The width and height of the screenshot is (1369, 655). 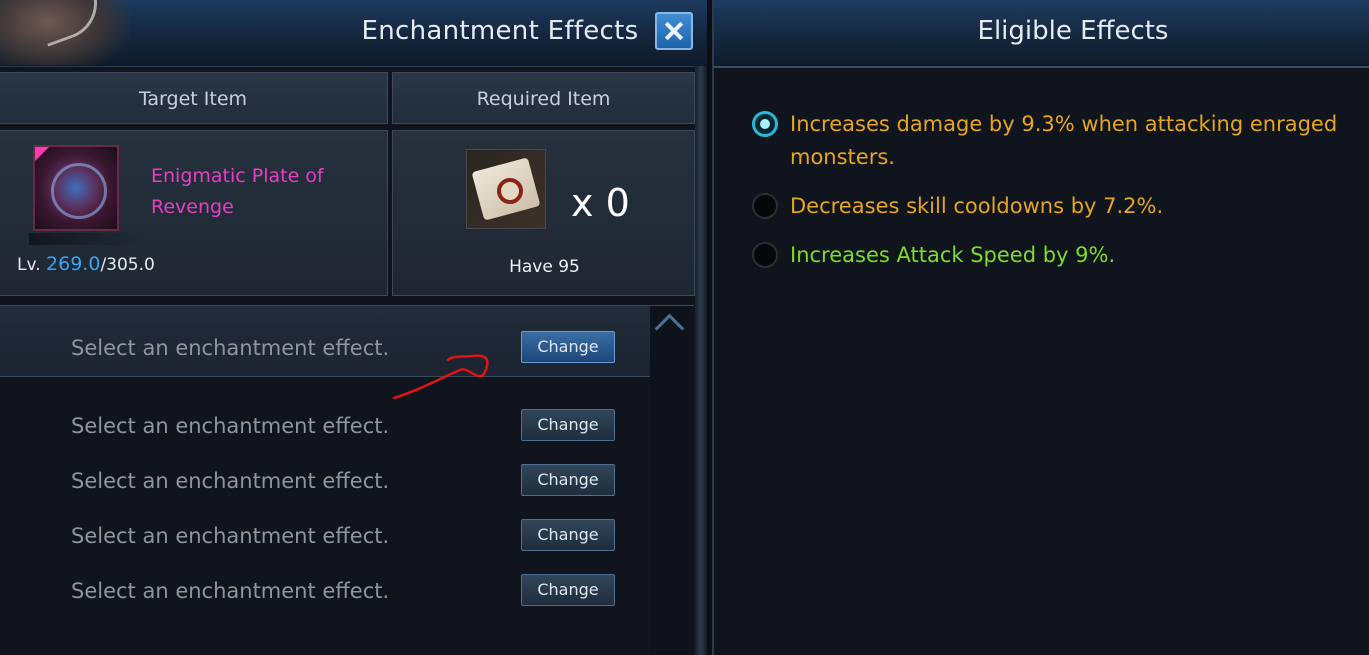 I want to click on have-count: Have 95, so click(x=544, y=267).